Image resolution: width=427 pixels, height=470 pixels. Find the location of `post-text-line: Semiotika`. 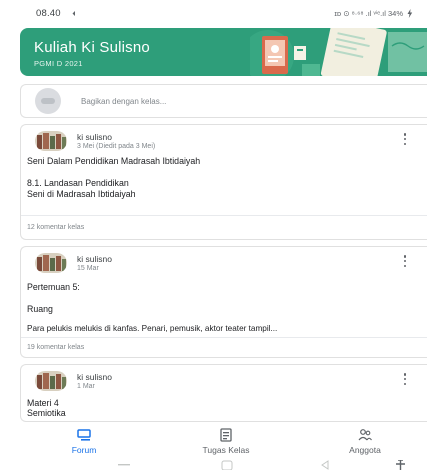

post-text-line: Semiotika is located at coordinates (46, 413).